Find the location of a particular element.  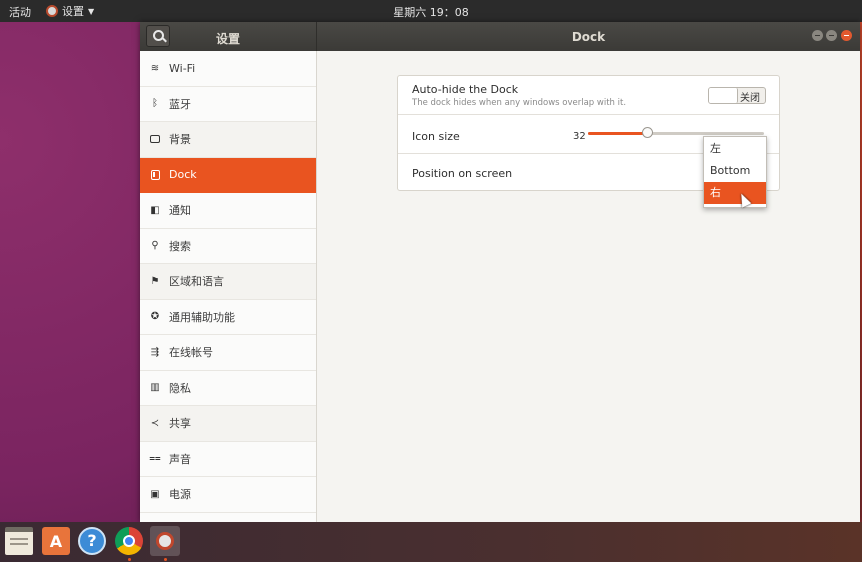

region-icon: ⚑ is located at coordinates (155, 281).